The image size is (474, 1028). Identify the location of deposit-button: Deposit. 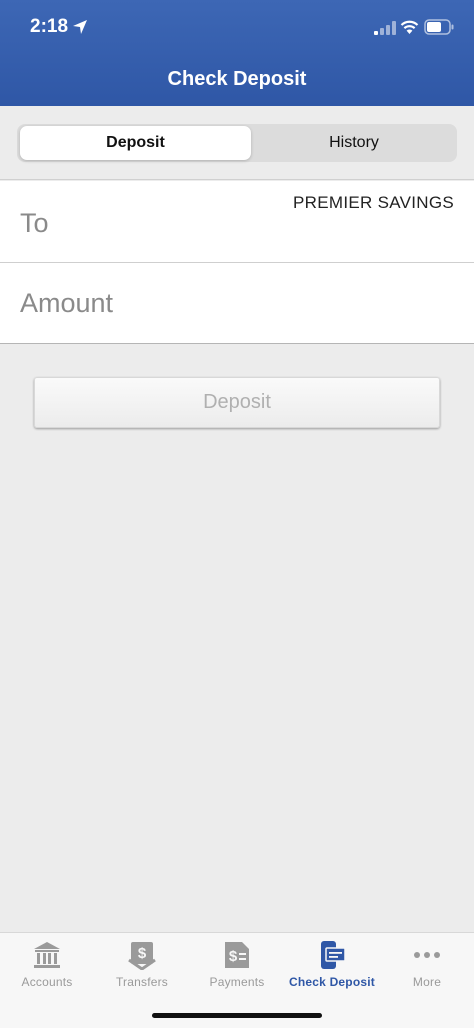
(237, 402).